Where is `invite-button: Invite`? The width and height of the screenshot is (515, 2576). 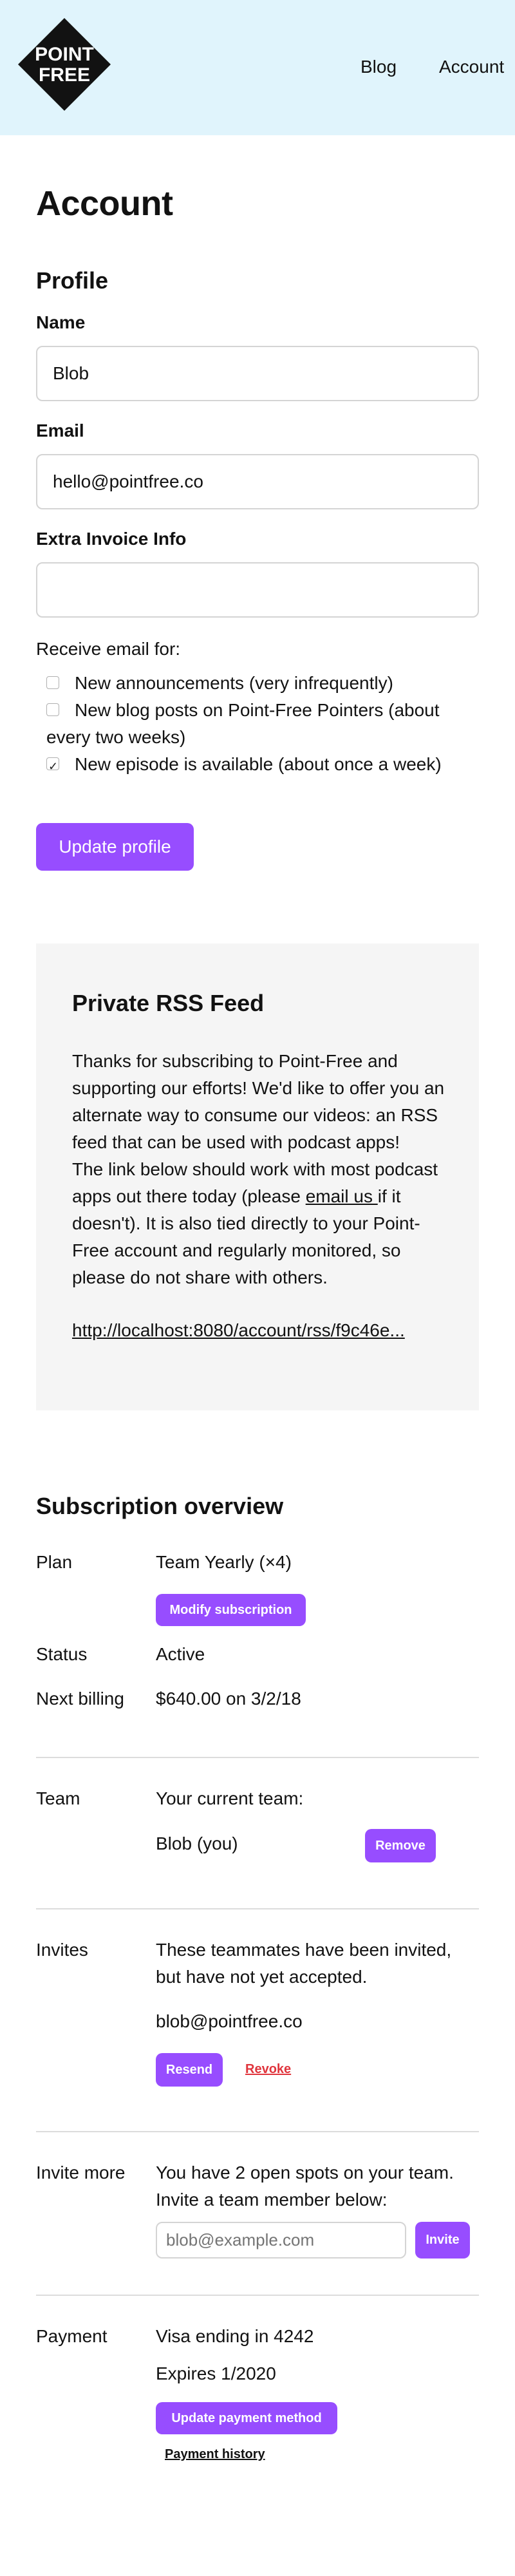 invite-button: Invite is located at coordinates (443, 2240).